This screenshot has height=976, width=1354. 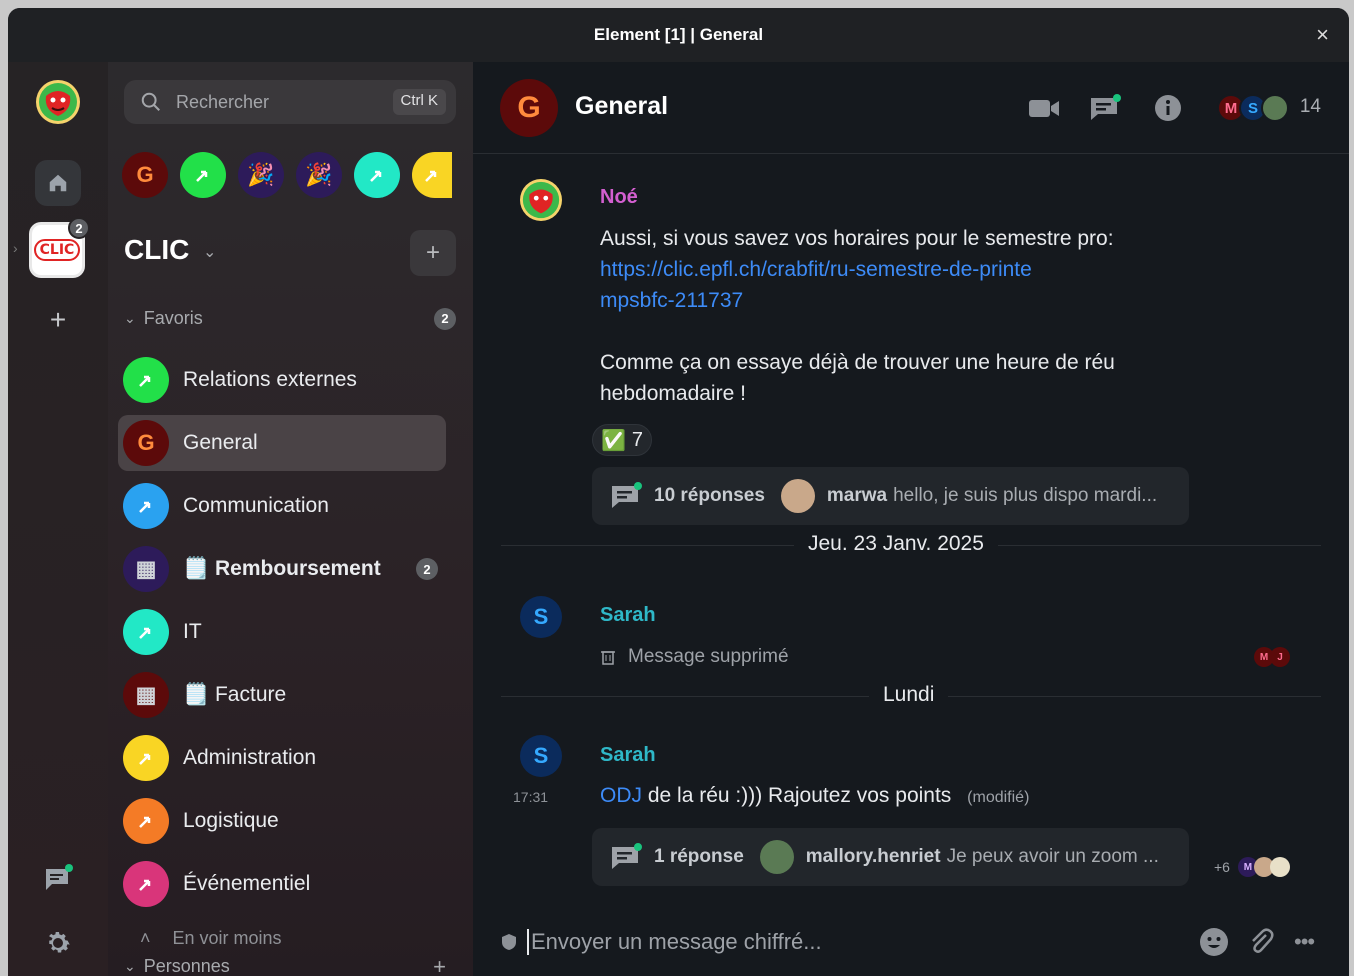 I want to click on read-receipts: M J, so click(x=1272, y=657).